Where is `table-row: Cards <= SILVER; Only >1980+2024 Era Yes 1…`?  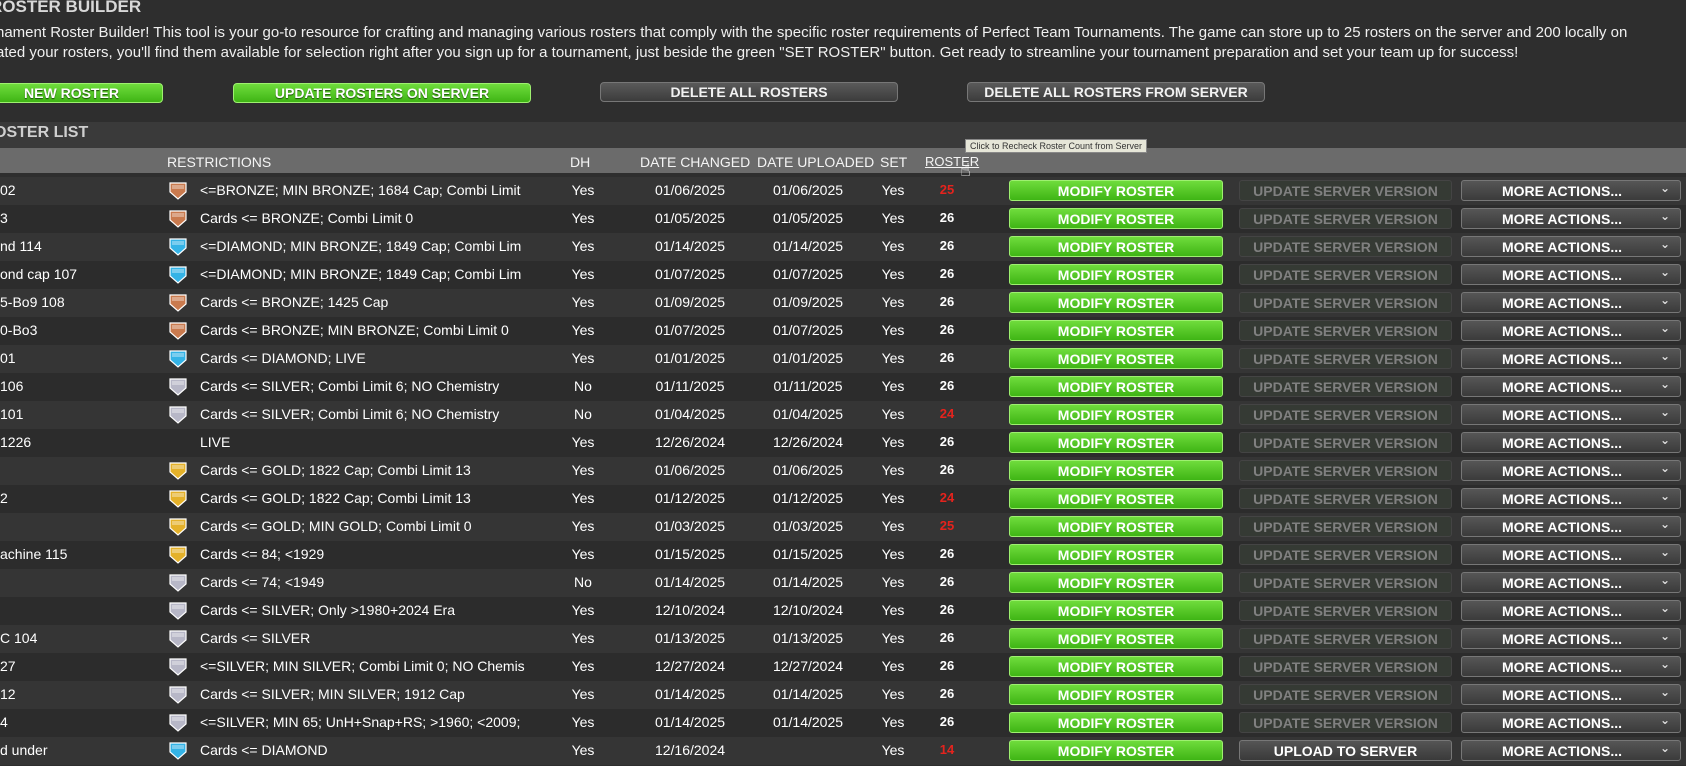 table-row: Cards <= SILVER; Only >1980+2024 Era Yes 1… is located at coordinates (843, 611).